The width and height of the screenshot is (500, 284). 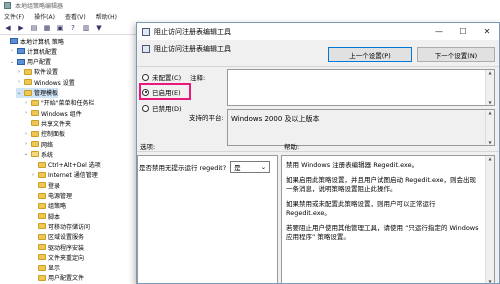 What do you see at coordinates (45, 216) in the screenshot?
I see `tree-item: 脚本` at bounding box center [45, 216].